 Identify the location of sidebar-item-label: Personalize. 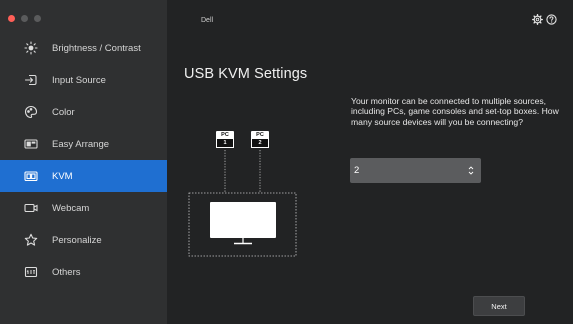
(77, 240).